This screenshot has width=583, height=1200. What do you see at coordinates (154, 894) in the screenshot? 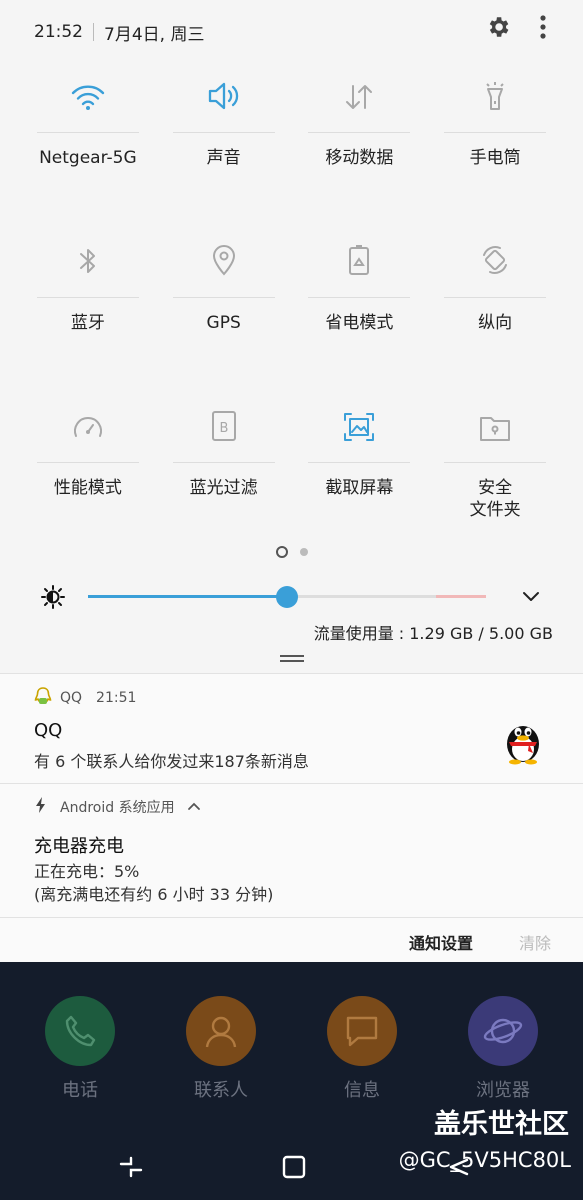
I see `notification-text-line2: (离充满电还有约 6 小时 33 分钟)` at bounding box center [154, 894].